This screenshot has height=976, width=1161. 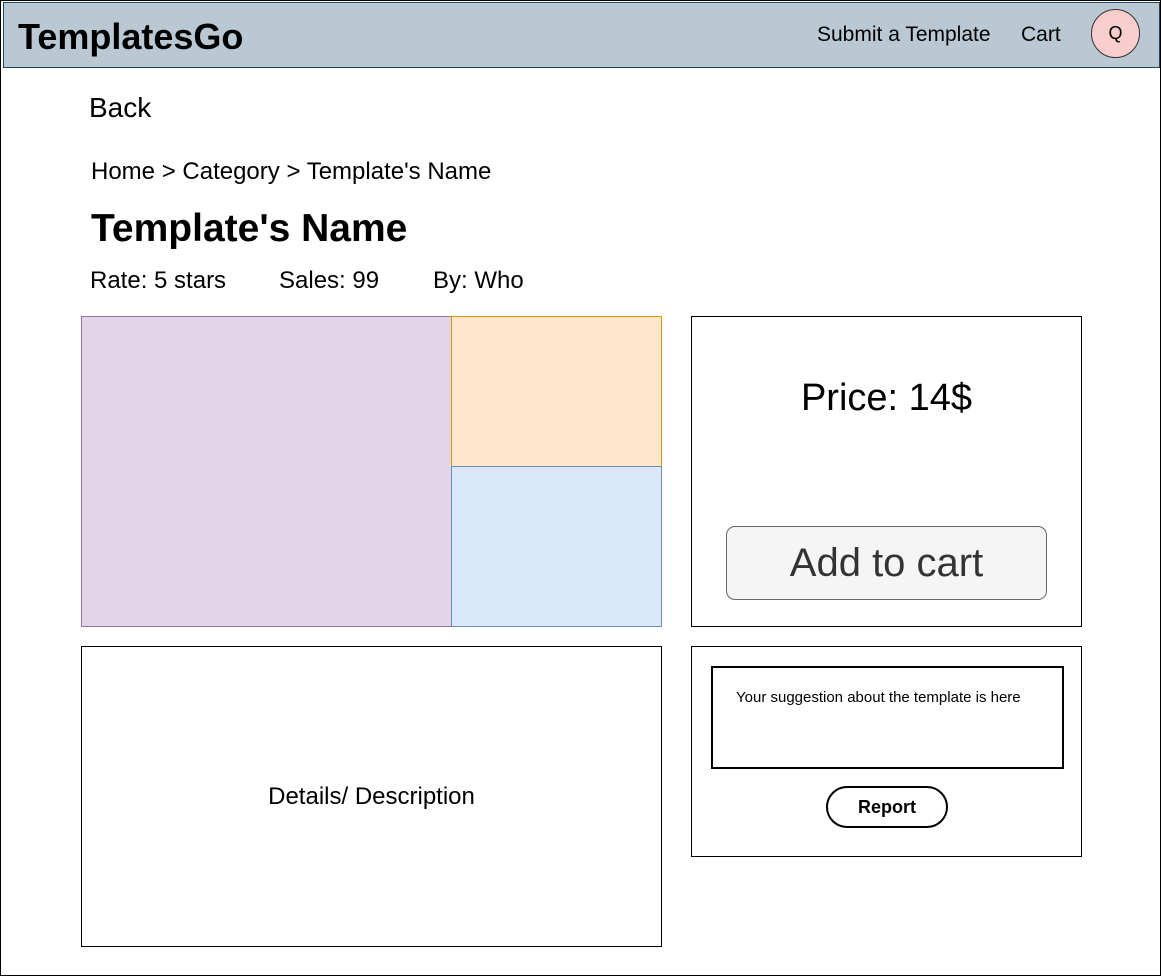 I want to click on cart-link: Cart, so click(x=1041, y=35).